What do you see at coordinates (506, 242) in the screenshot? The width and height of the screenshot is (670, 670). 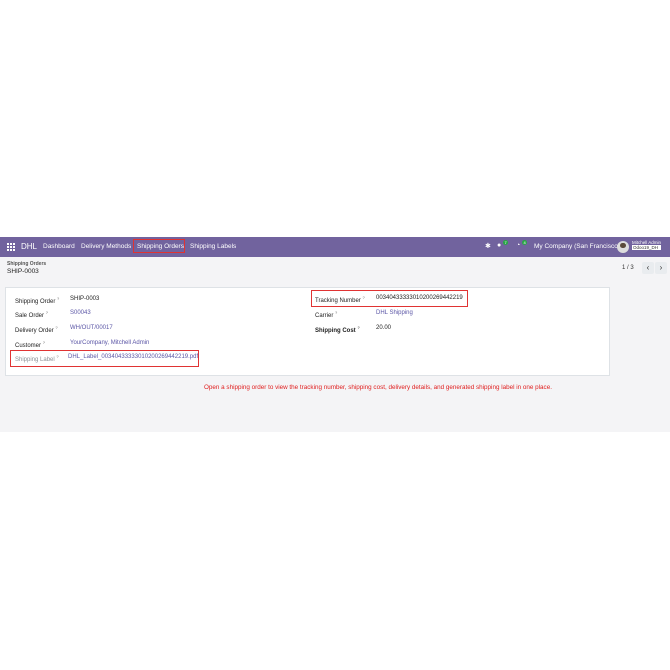 I see `chat-badge: 7` at bounding box center [506, 242].